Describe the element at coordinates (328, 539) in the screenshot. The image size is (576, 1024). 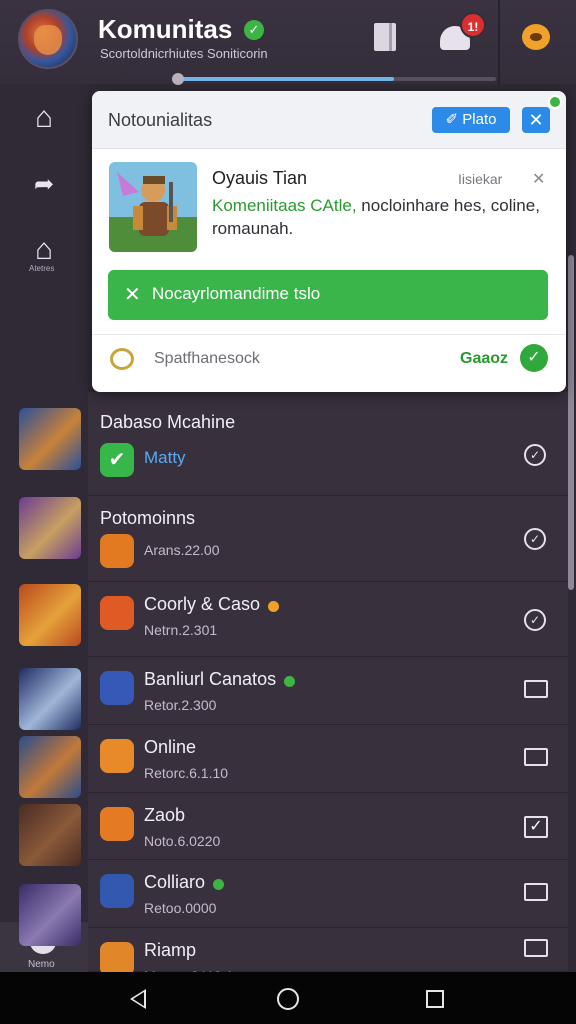
I see `list-item: Potomoinns Arans.22.00 ✓` at that location.